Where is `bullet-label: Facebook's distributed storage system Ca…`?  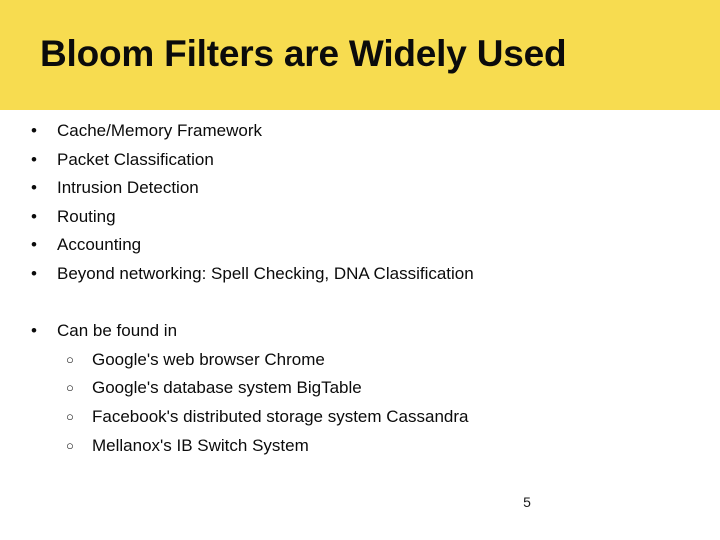
bullet-label: Facebook's distributed storage system Ca… is located at coordinates (280, 416).